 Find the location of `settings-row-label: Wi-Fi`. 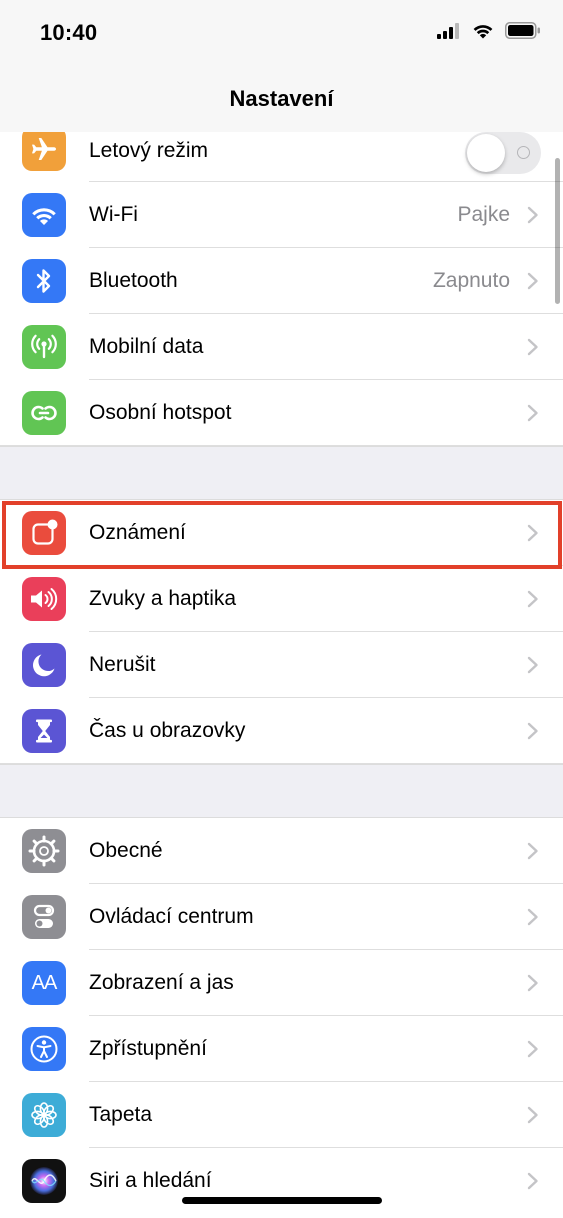

settings-row-label: Wi-Fi is located at coordinates (113, 214).